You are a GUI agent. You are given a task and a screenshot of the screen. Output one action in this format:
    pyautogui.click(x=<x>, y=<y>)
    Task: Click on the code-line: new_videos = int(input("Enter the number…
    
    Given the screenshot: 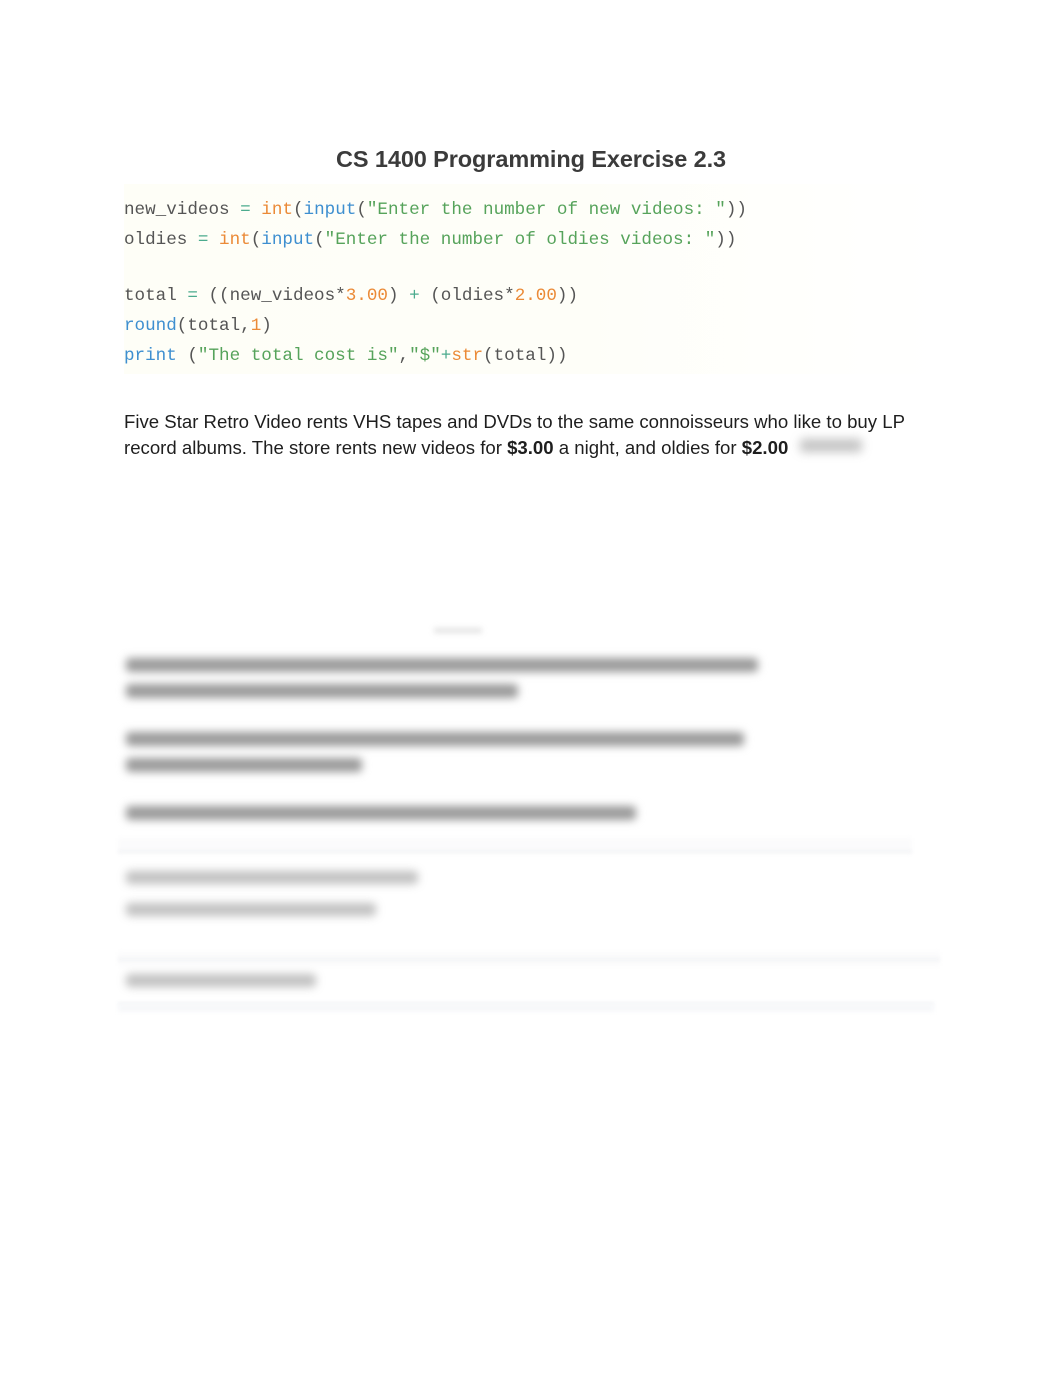 What is the action you would take?
    pyautogui.click(x=532, y=210)
    